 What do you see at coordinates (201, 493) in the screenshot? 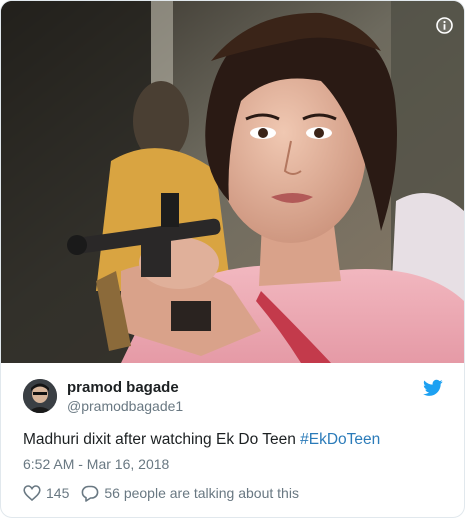
I see `conversation-count: 56 people are talking about this` at bounding box center [201, 493].